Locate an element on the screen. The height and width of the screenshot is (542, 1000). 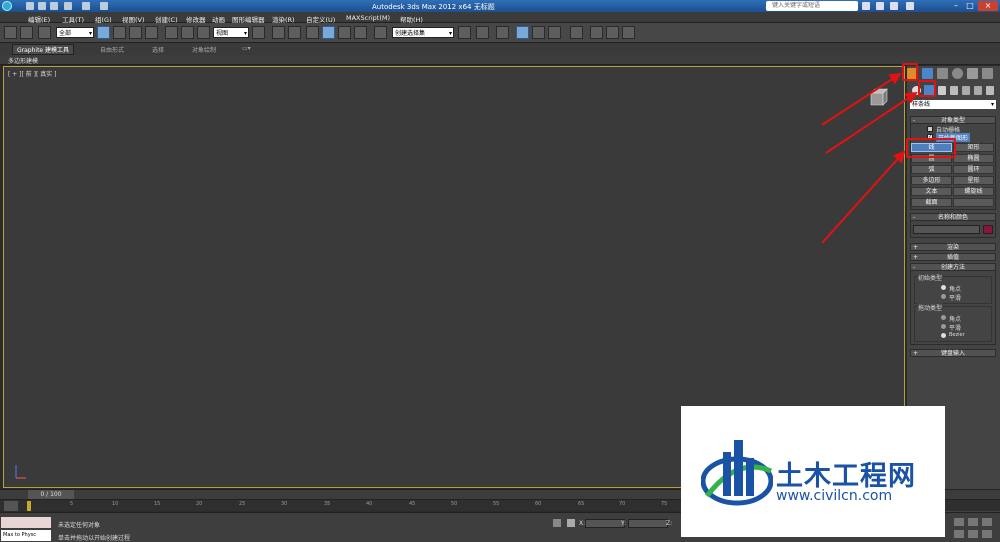
interpolation-rollout-header: + 插值 is located at coordinates (953, 257).